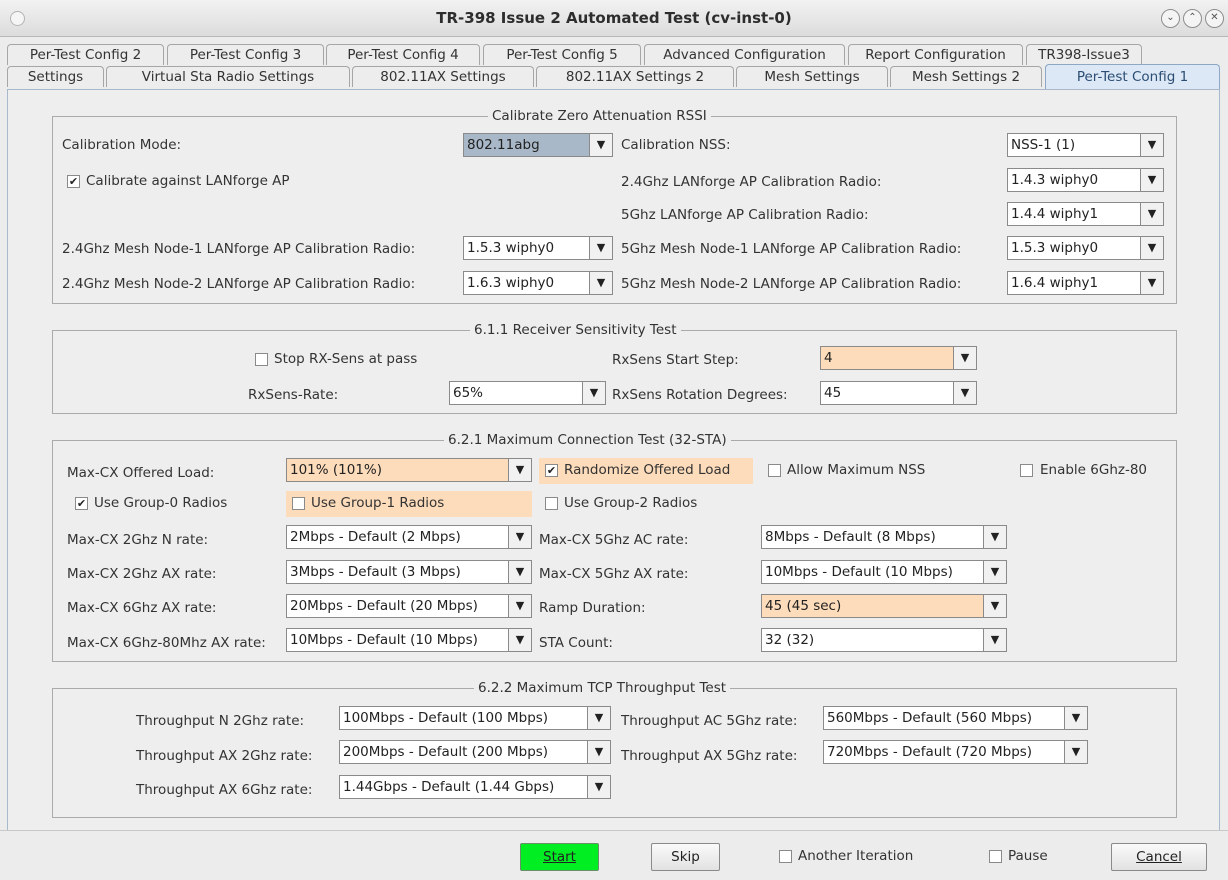 This screenshot has width=1228, height=880. Describe the element at coordinates (298, 503) in the screenshot. I see `use-group1-checkbox` at that location.